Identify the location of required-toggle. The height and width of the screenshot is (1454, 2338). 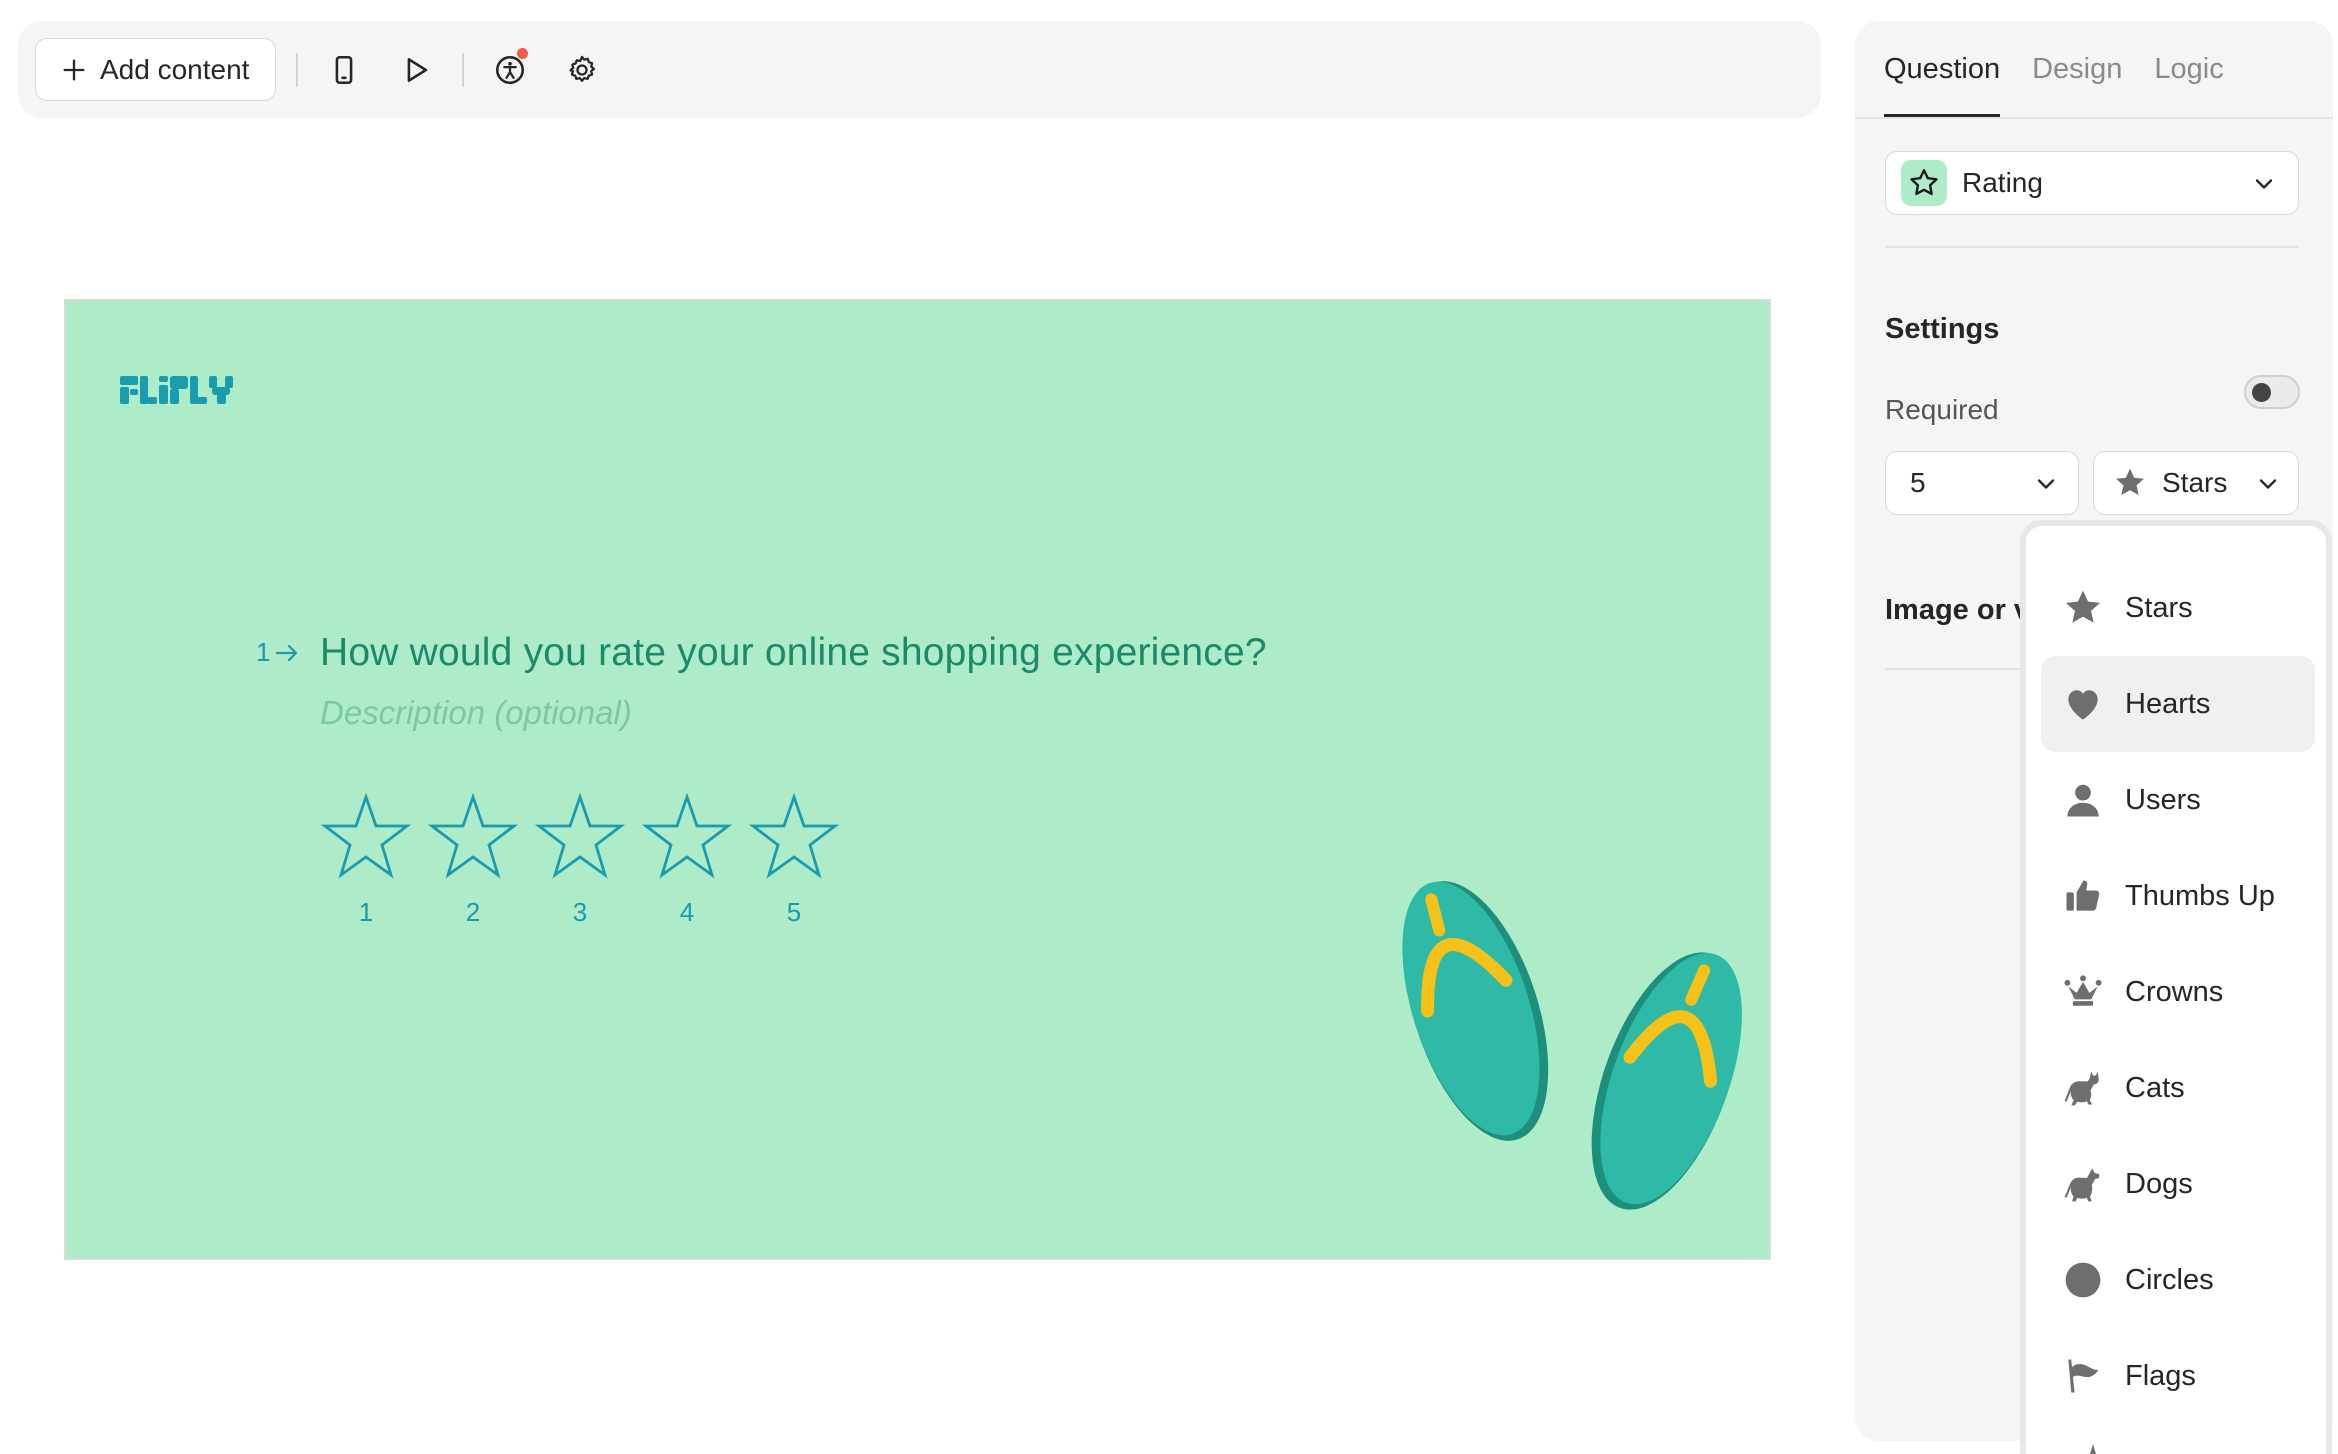
(2272, 392).